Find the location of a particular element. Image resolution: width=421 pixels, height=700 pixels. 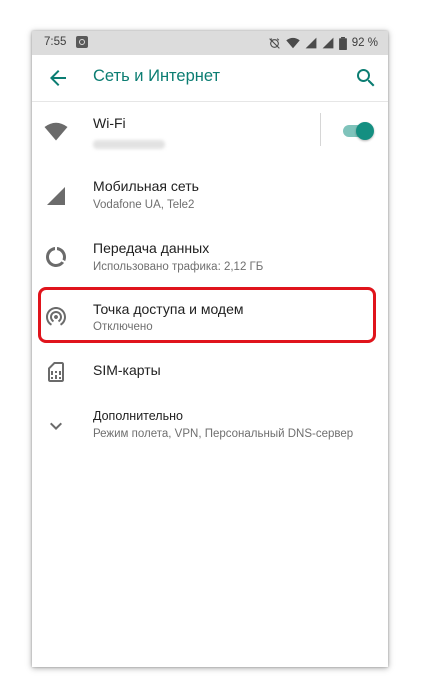

cellular-signal-icon is located at coordinates (56, 196).